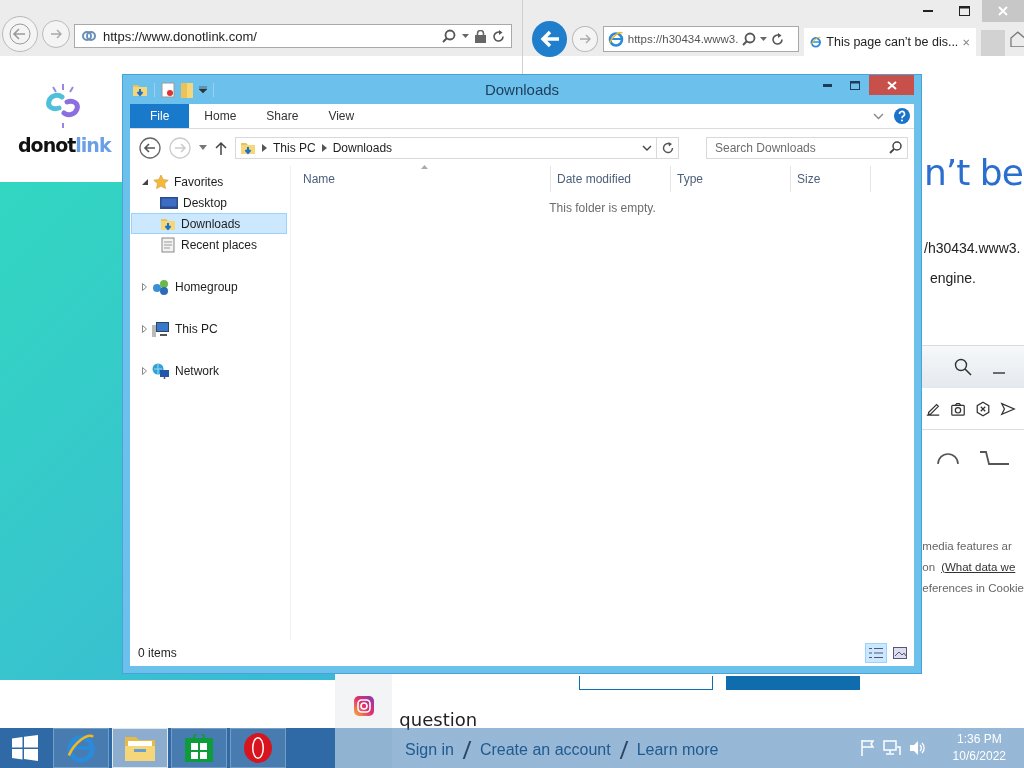 Image resolution: width=1024 pixels, height=768 pixels. What do you see at coordinates (446, 147) in the screenshot?
I see `address-bar: This PC Downloads` at bounding box center [446, 147].